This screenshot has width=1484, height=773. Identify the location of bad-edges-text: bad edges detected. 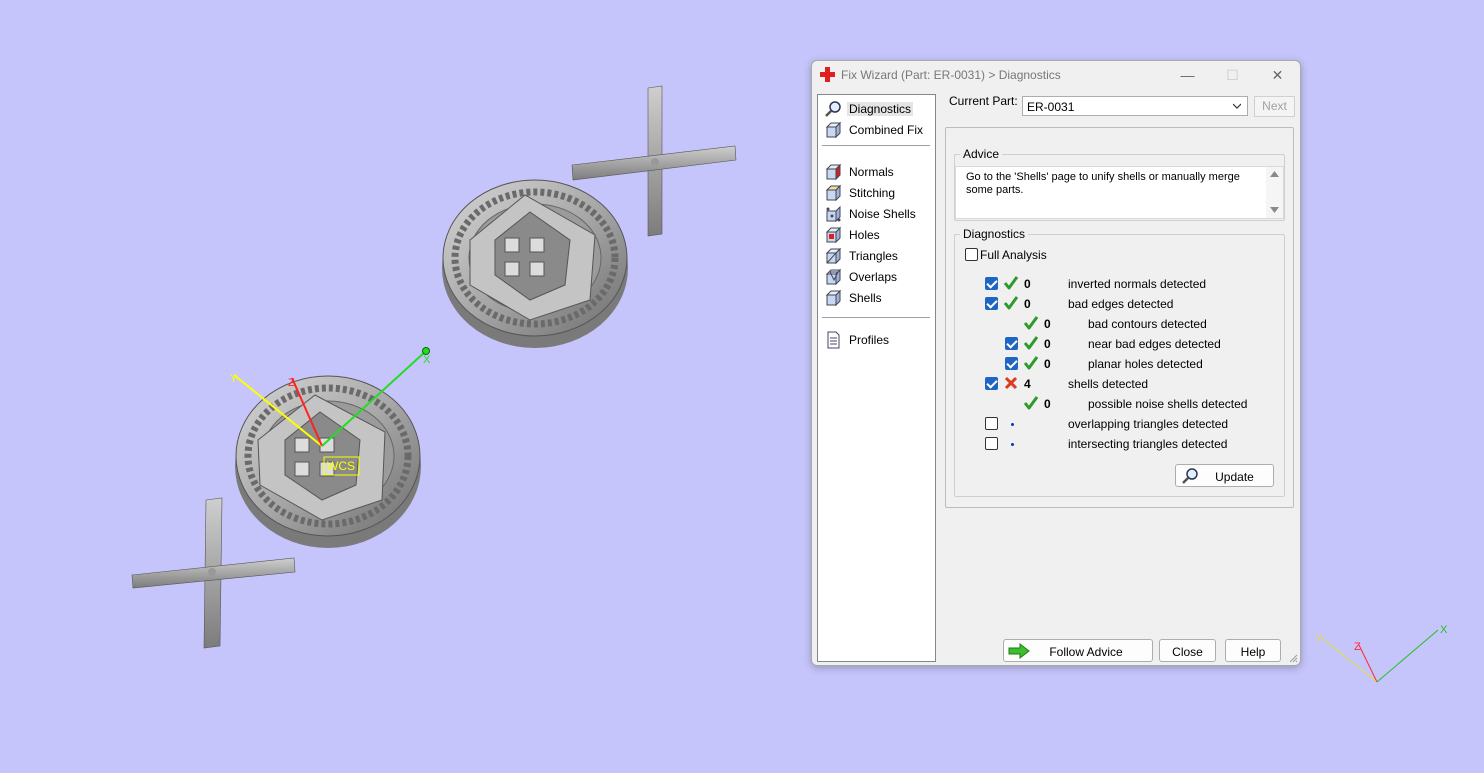
(1121, 304).